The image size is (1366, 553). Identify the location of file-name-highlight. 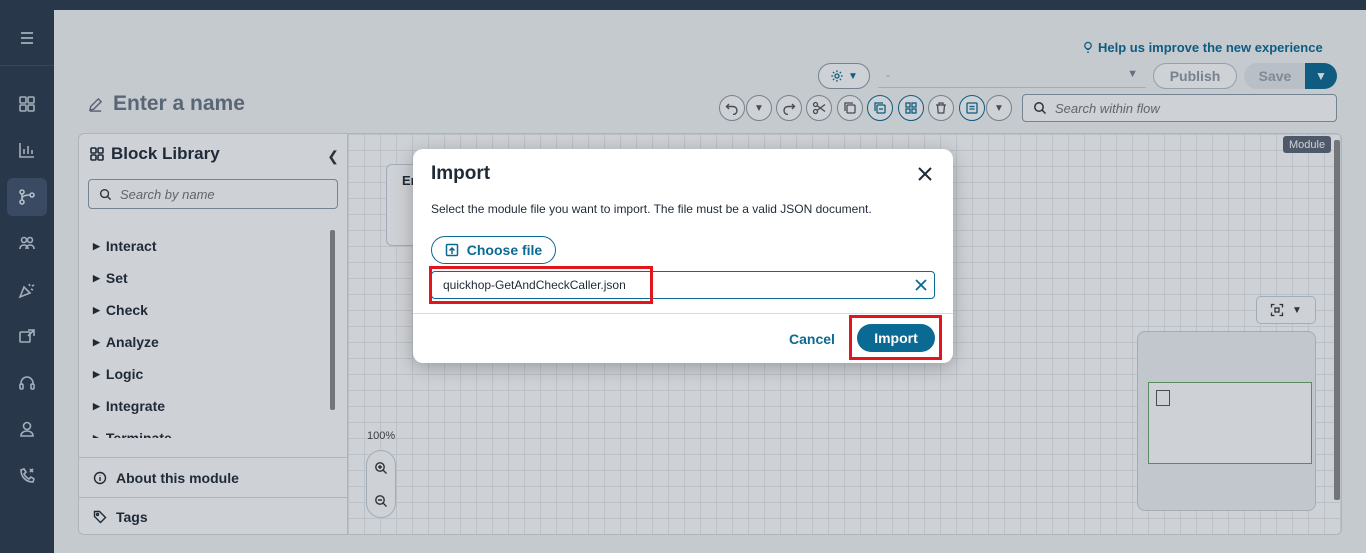
(541, 285).